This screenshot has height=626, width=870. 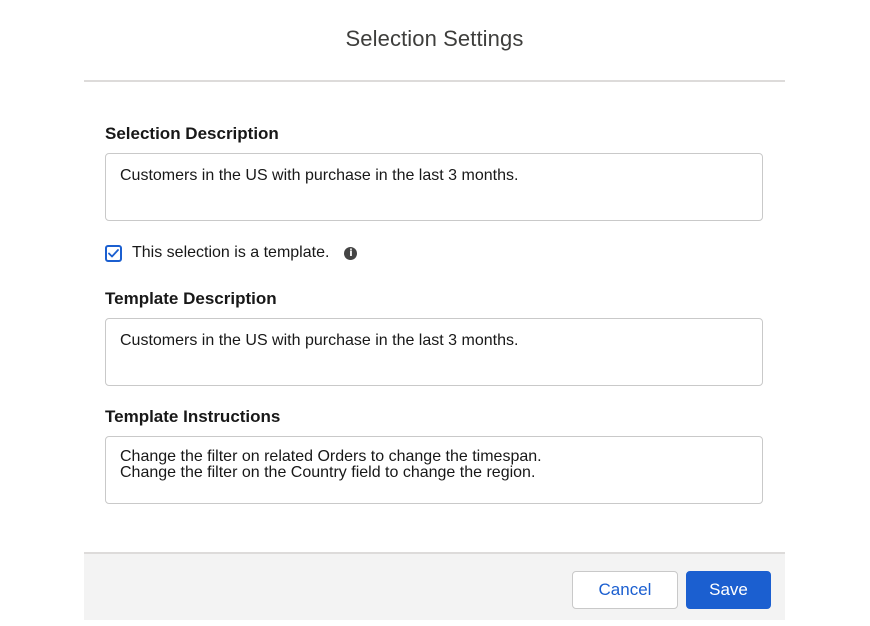 What do you see at coordinates (192, 133) in the screenshot?
I see `selection-description-label: Selection Description` at bounding box center [192, 133].